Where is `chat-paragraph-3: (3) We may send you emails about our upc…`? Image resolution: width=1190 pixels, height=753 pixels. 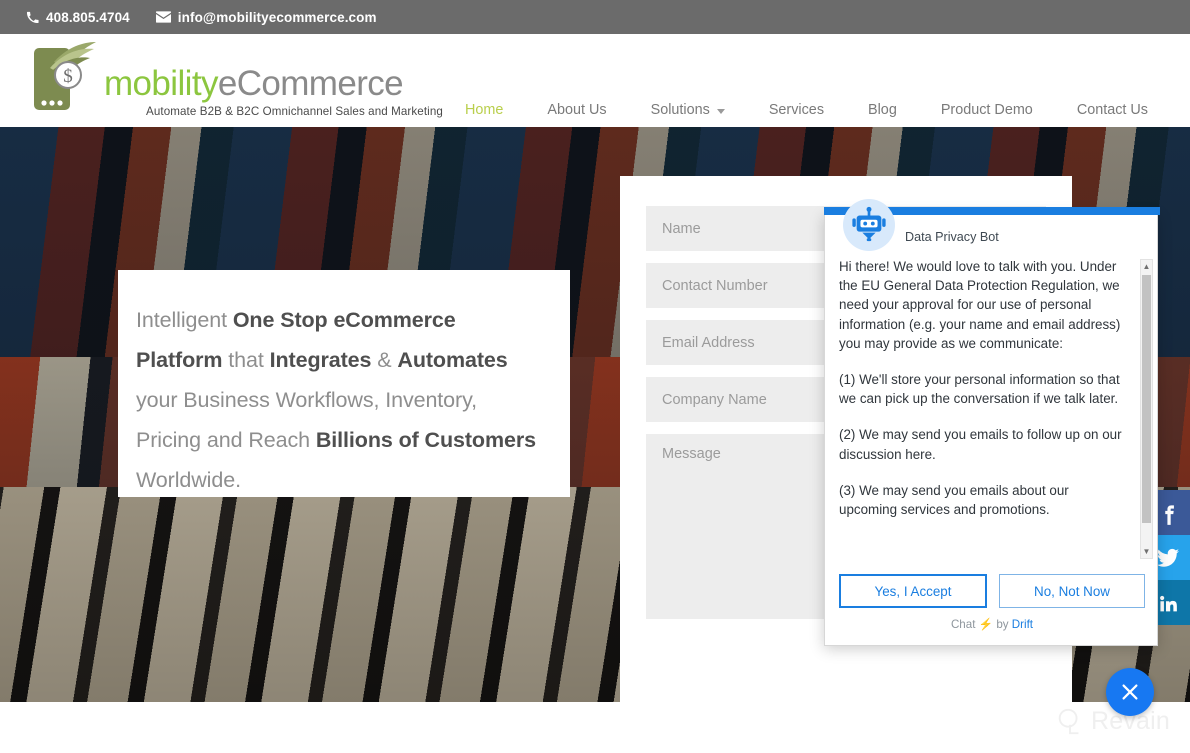 chat-paragraph-3: (3) We may send you emails about our upc… is located at coordinates (954, 500).